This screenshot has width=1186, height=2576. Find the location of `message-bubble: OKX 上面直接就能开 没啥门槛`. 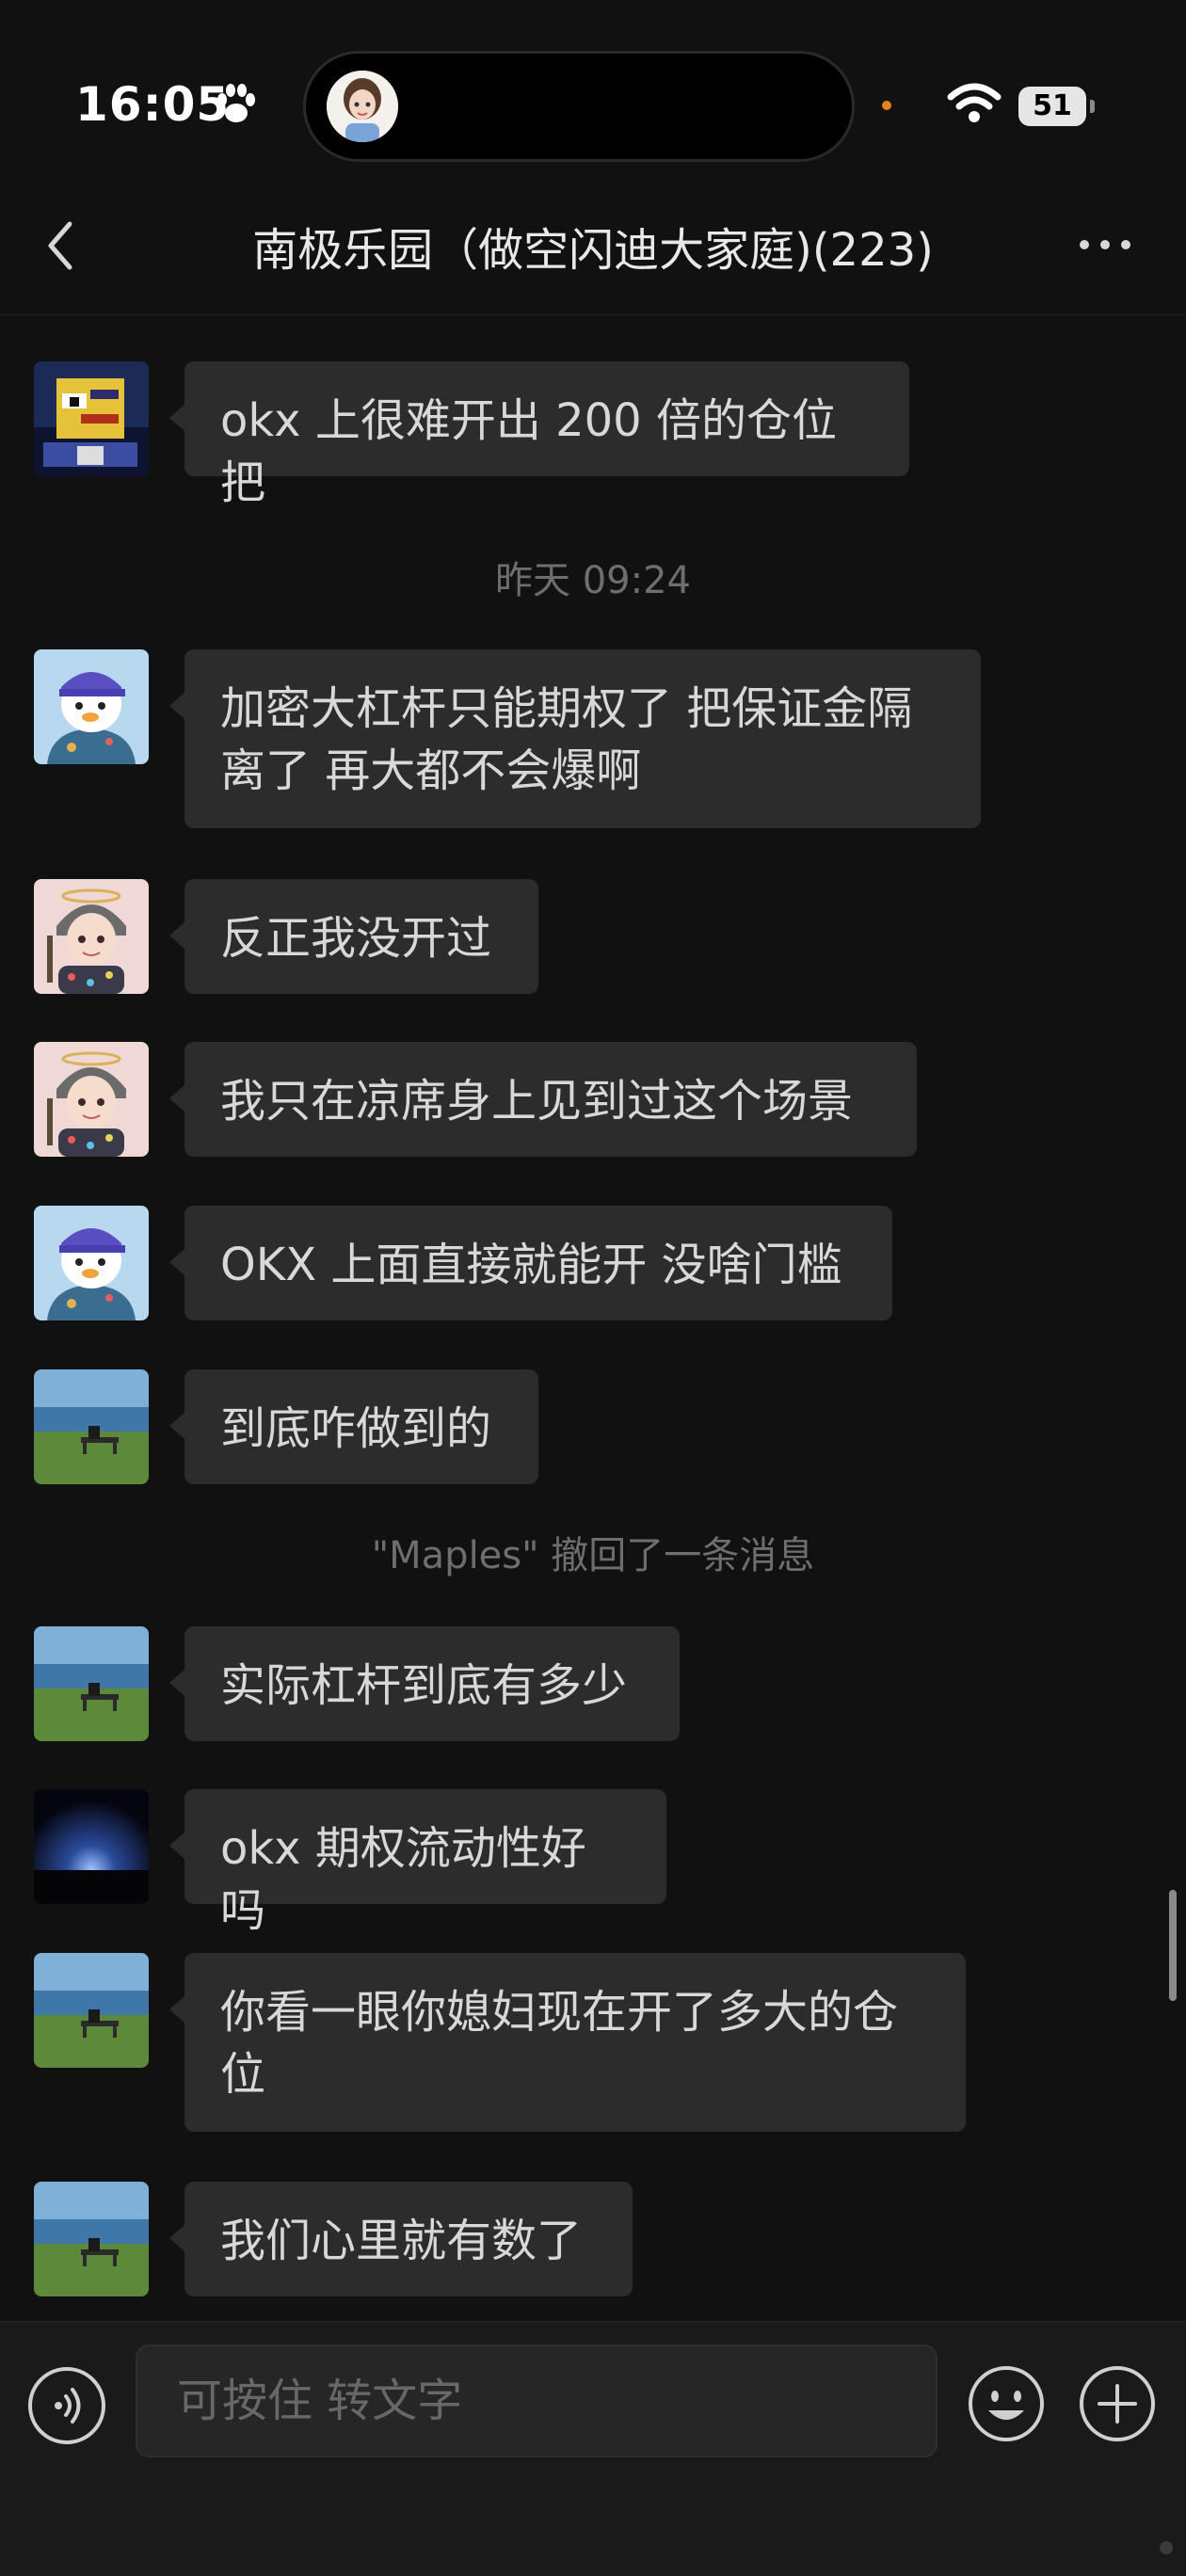

message-bubble: OKX 上面直接就能开 没啥门槛 is located at coordinates (530, 1263).